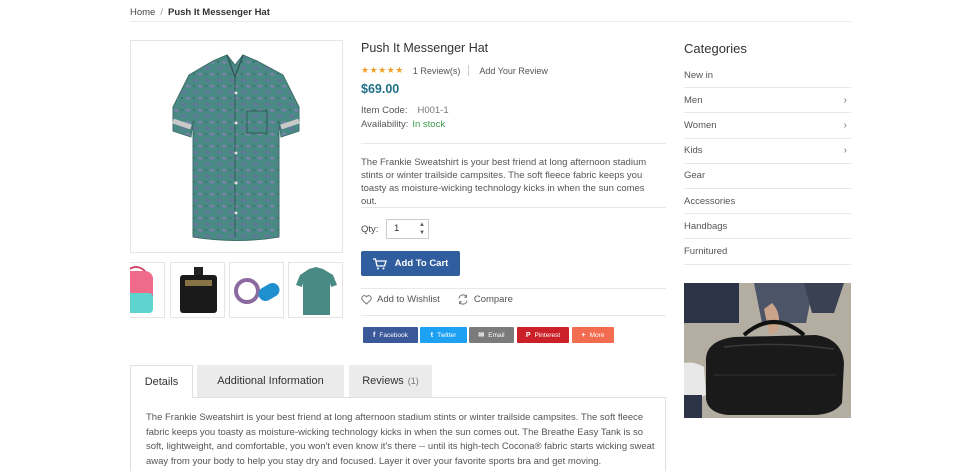 The height and width of the screenshot is (471, 980). I want to click on wishlist-label: Add to Wishlist, so click(408, 299).